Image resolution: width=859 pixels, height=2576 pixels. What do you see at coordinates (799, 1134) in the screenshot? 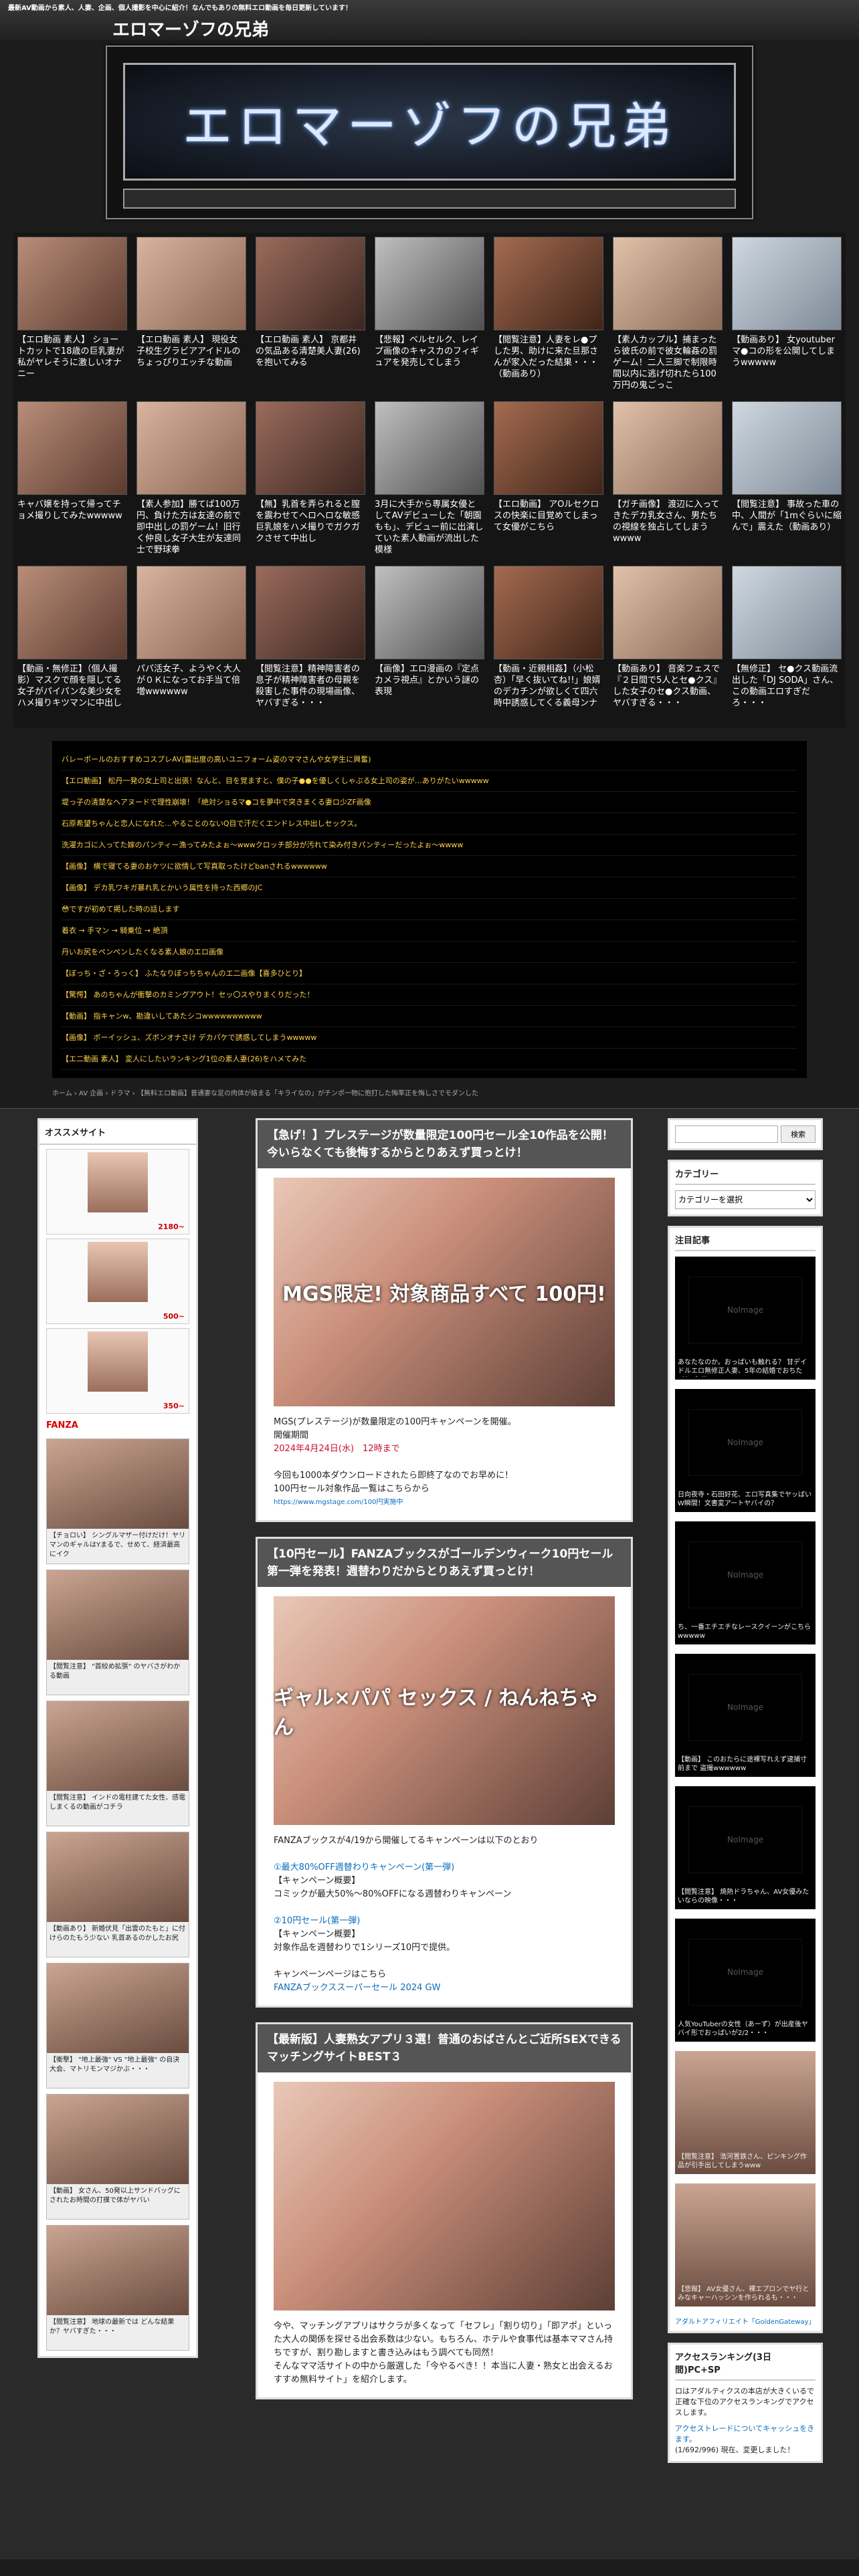
I see `search-button: 検索` at bounding box center [799, 1134].